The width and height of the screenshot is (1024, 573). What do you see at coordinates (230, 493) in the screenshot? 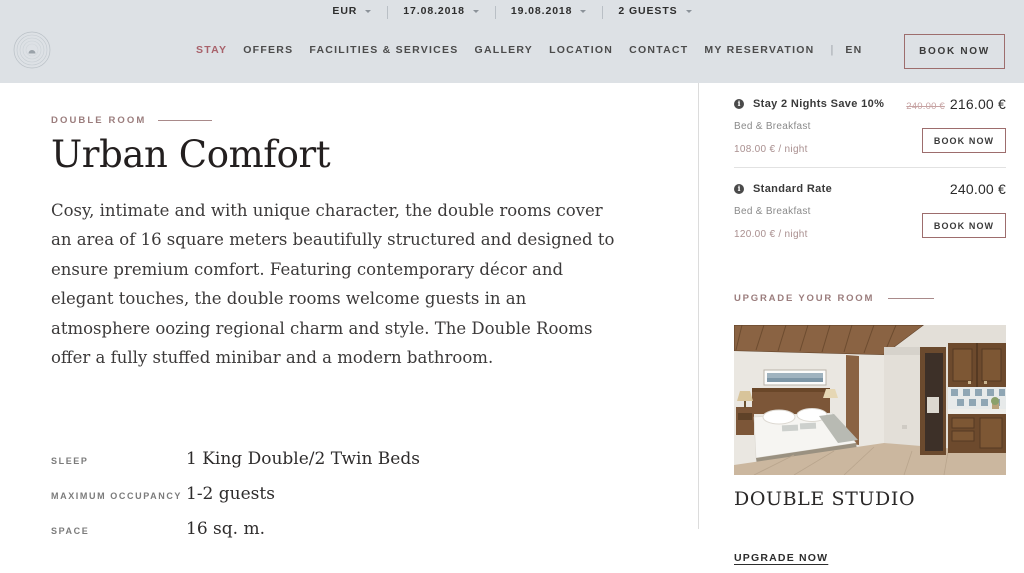
I see `spec-value-maximum-occupancy: 1-2 guests` at bounding box center [230, 493].